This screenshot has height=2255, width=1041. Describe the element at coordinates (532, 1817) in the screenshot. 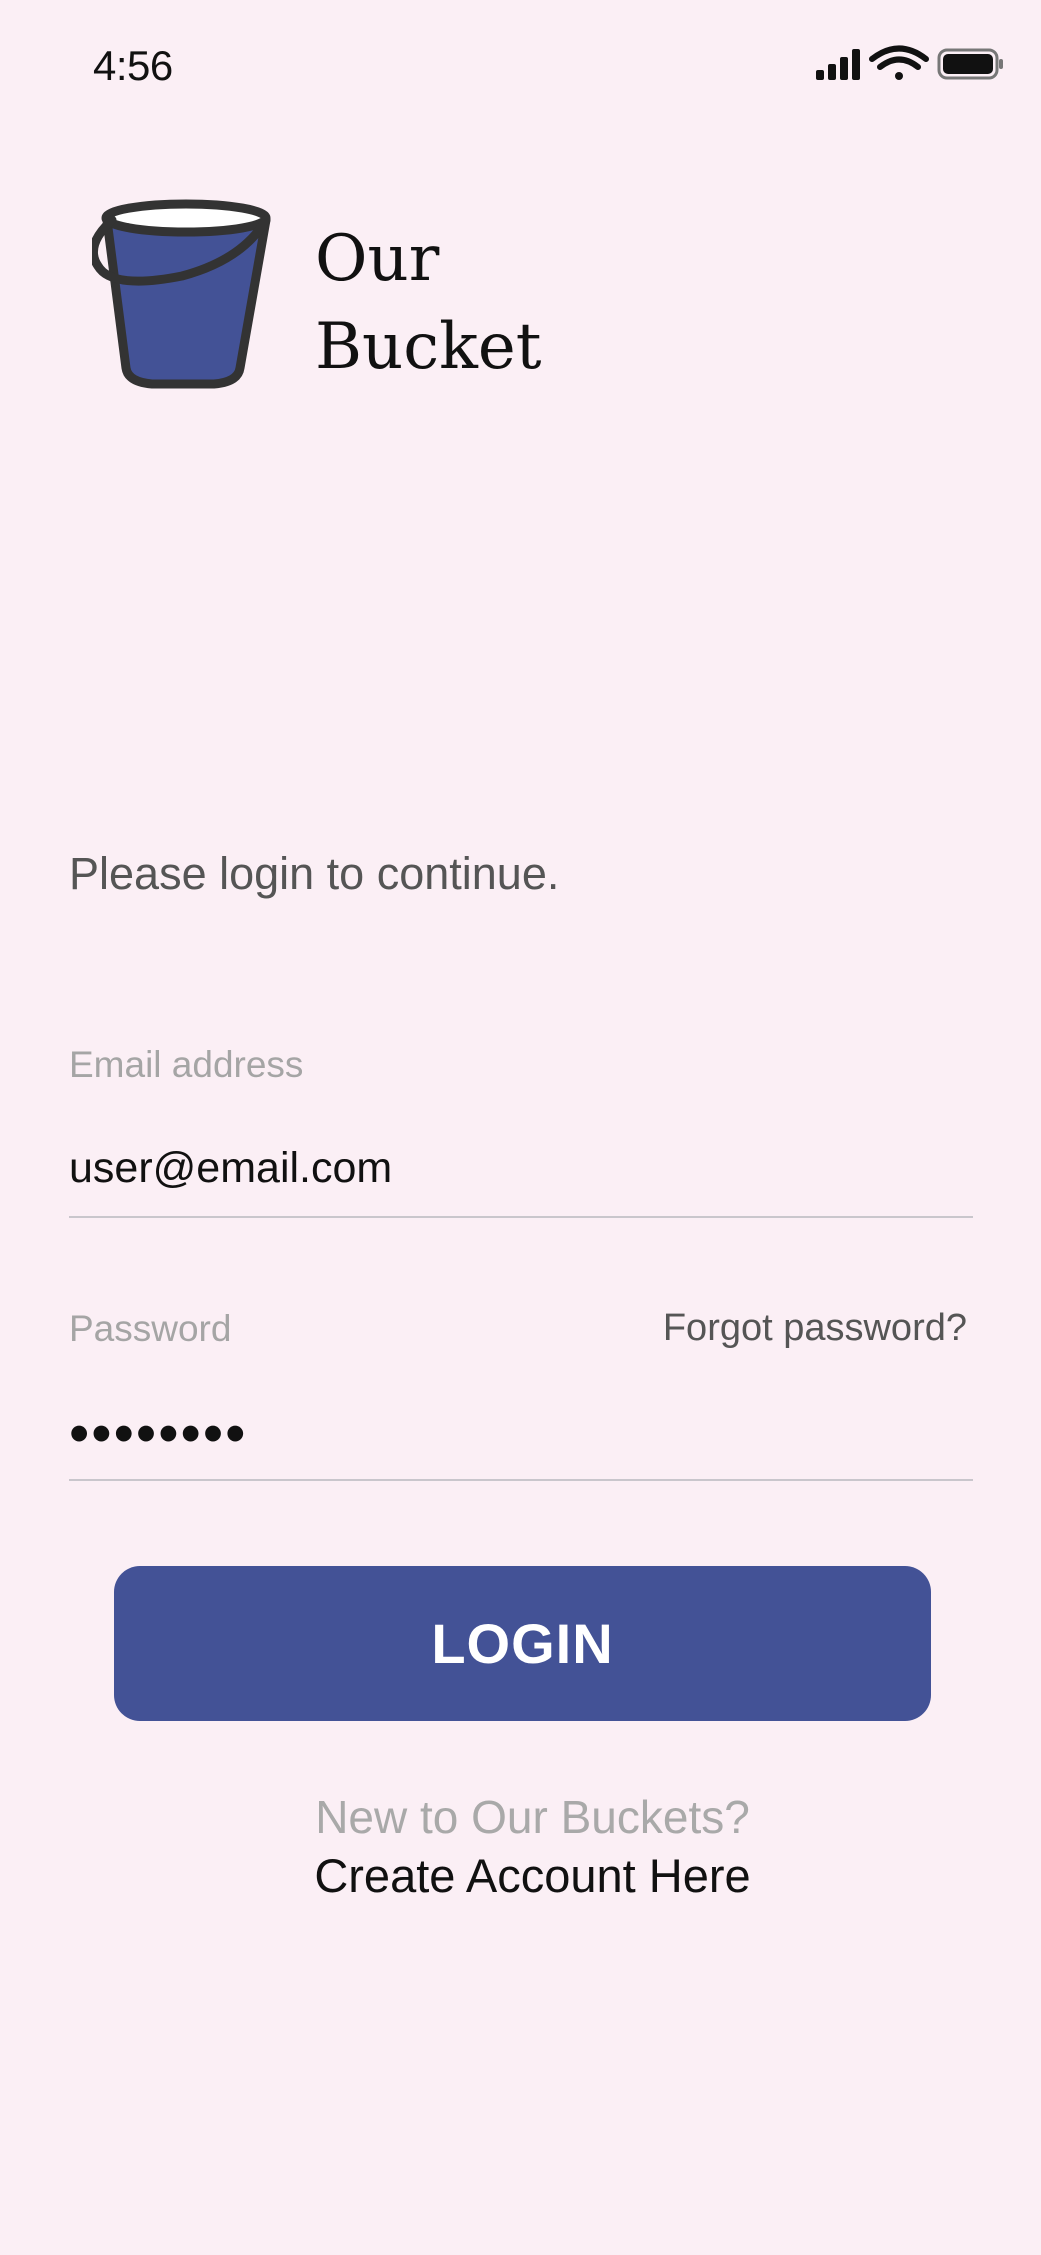

I see `signup-prompt: New to Our Buckets?` at that location.